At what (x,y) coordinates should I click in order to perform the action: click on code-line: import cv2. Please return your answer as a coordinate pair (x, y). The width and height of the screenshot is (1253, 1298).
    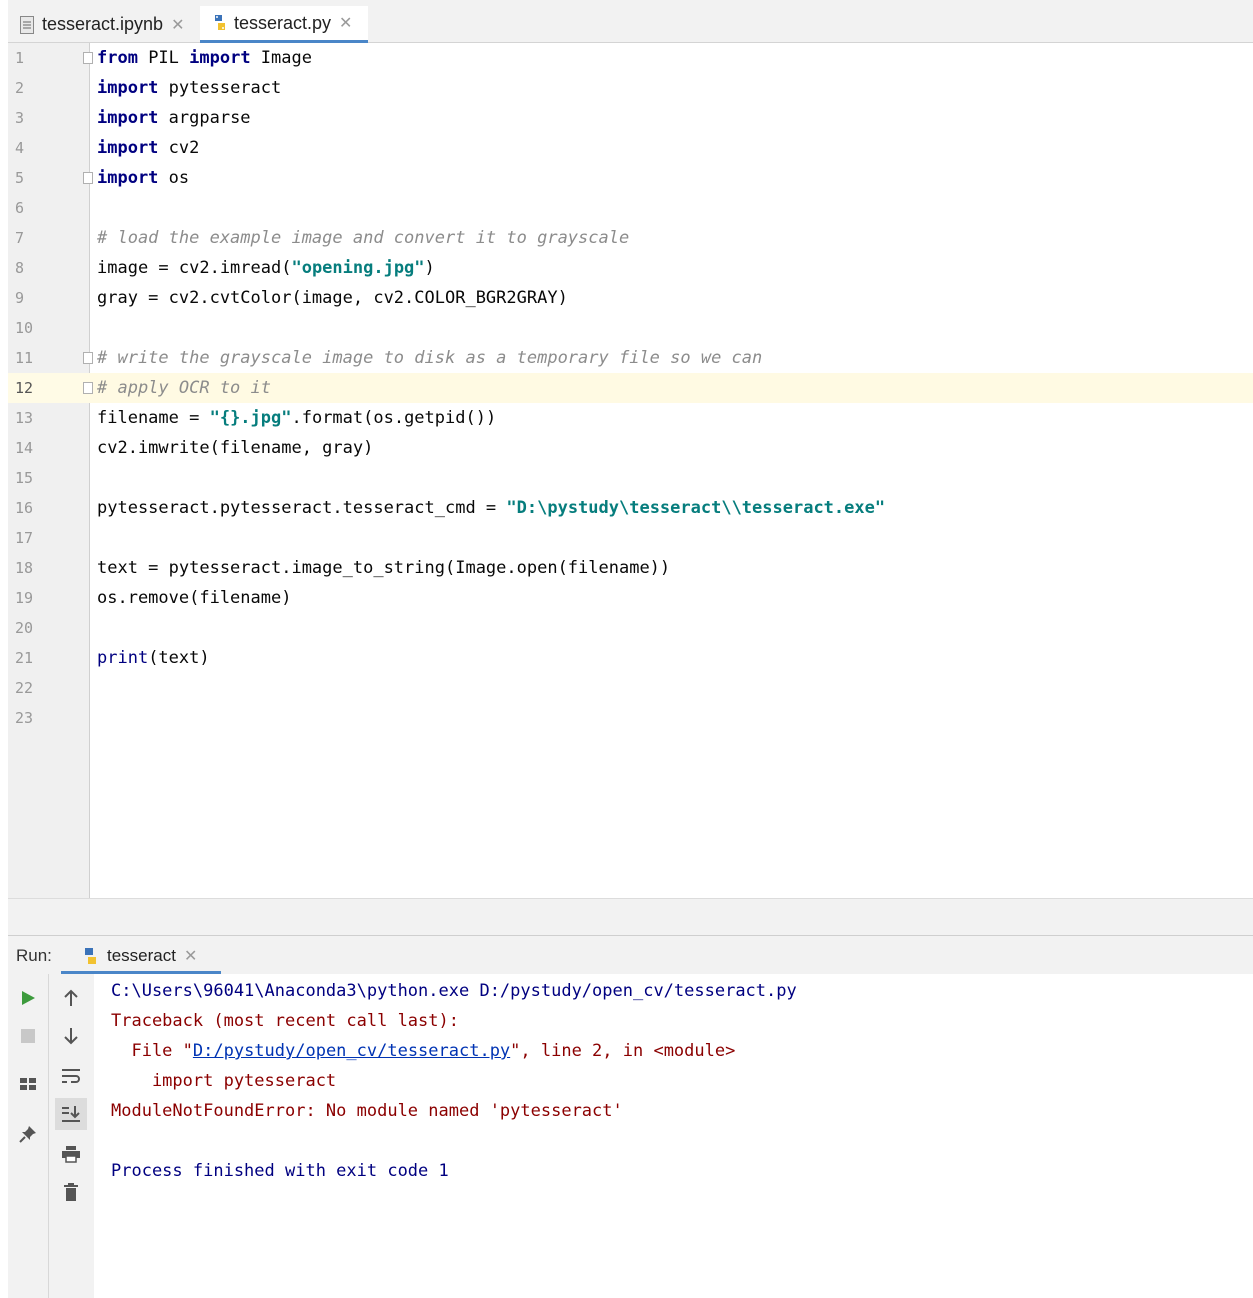
    Looking at the image, I should click on (671, 148).